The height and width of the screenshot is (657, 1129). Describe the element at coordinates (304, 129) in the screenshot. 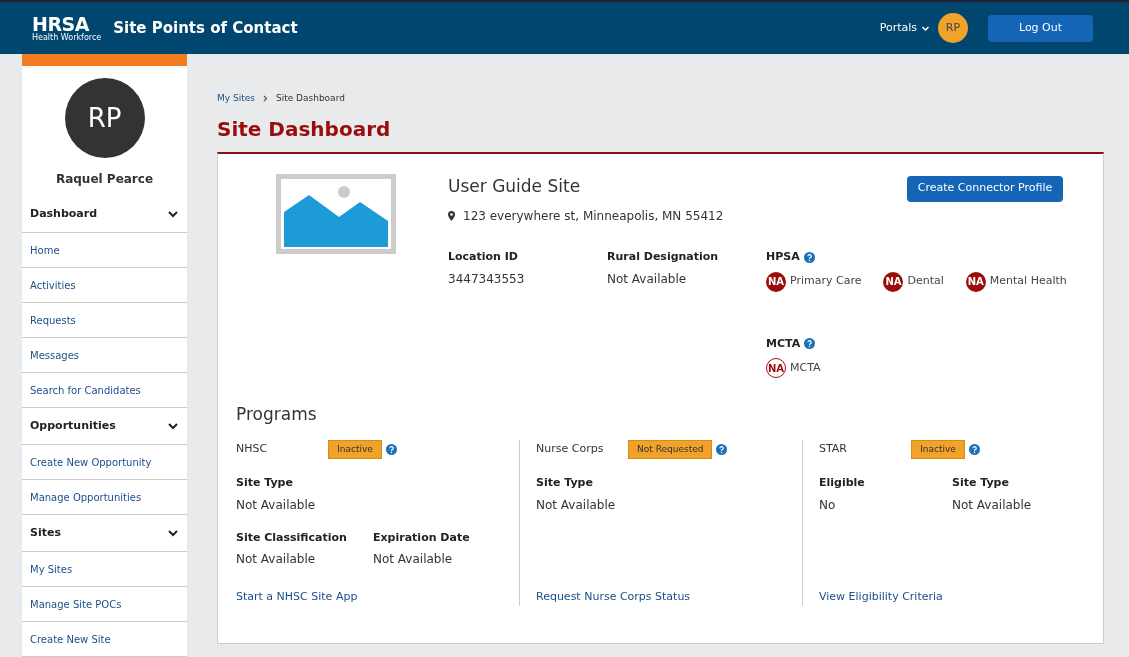

I see `page-title: Site Dashboard` at that location.